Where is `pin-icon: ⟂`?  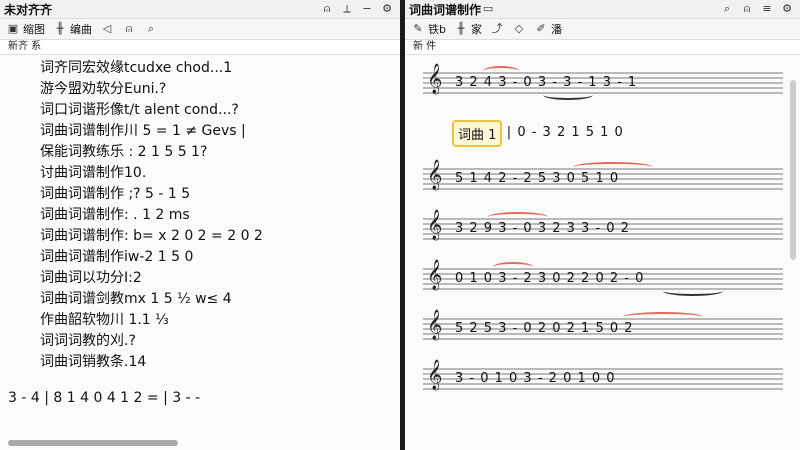
pin-icon: ⟂ is located at coordinates (347, 9).